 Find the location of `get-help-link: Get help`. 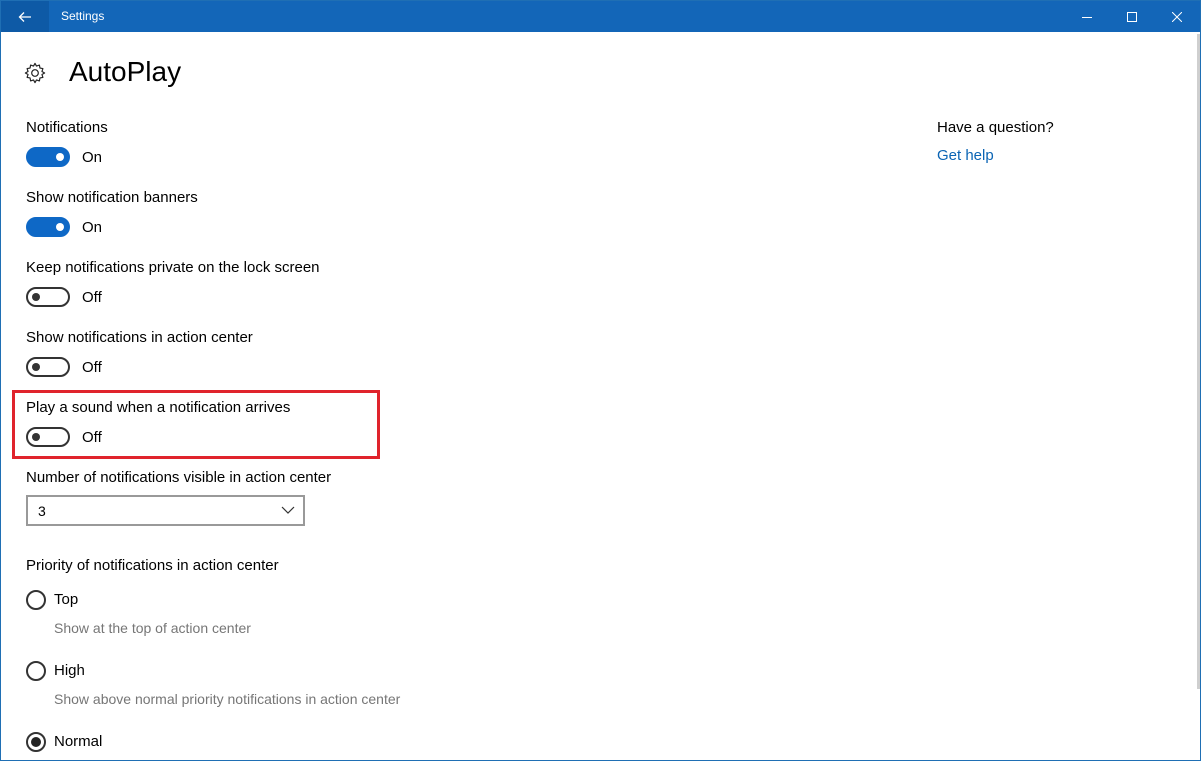

get-help-link: Get help is located at coordinates (965, 155).